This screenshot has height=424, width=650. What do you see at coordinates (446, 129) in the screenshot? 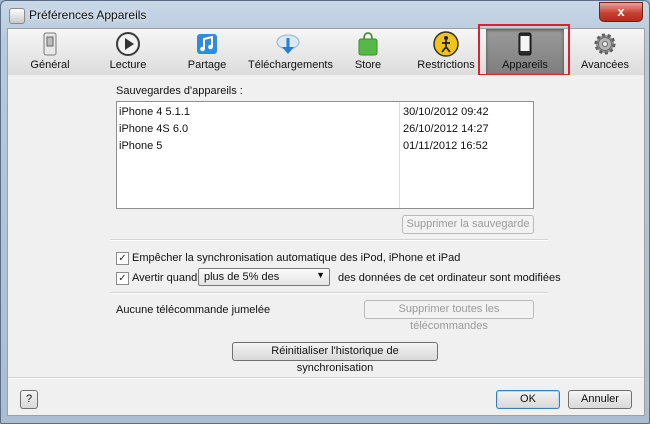
I see `backup-date: 26/10/2012 14:27` at bounding box center [446, 129].